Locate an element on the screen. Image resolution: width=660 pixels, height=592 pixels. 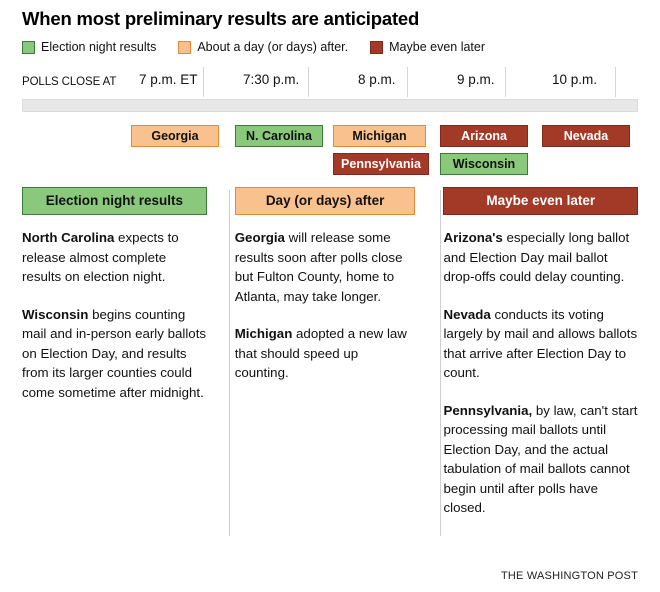
state-badge-michigan: Michigan is located at coordinates (379, 136).